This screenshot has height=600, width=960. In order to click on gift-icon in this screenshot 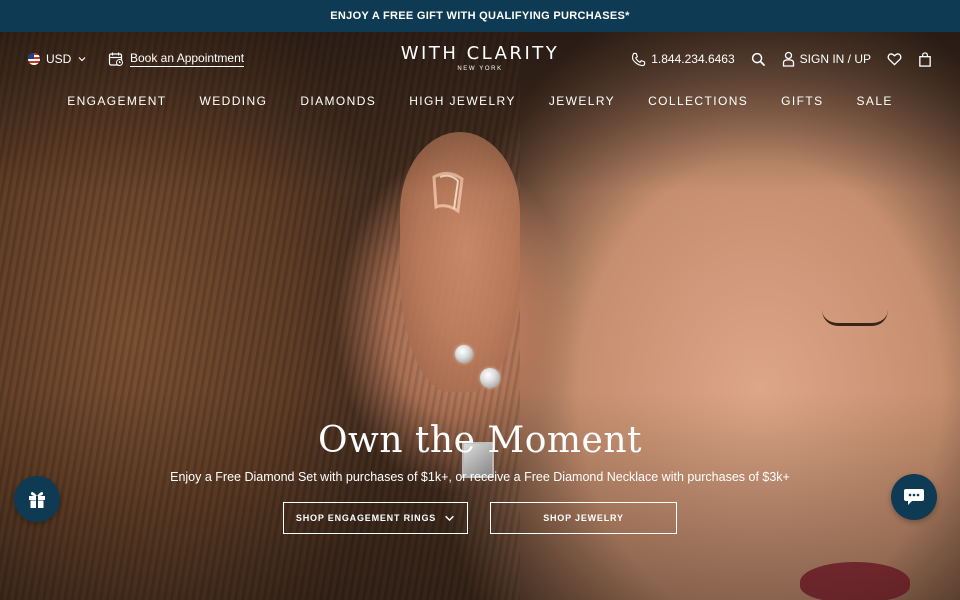, I will do `click(37, 500)`.